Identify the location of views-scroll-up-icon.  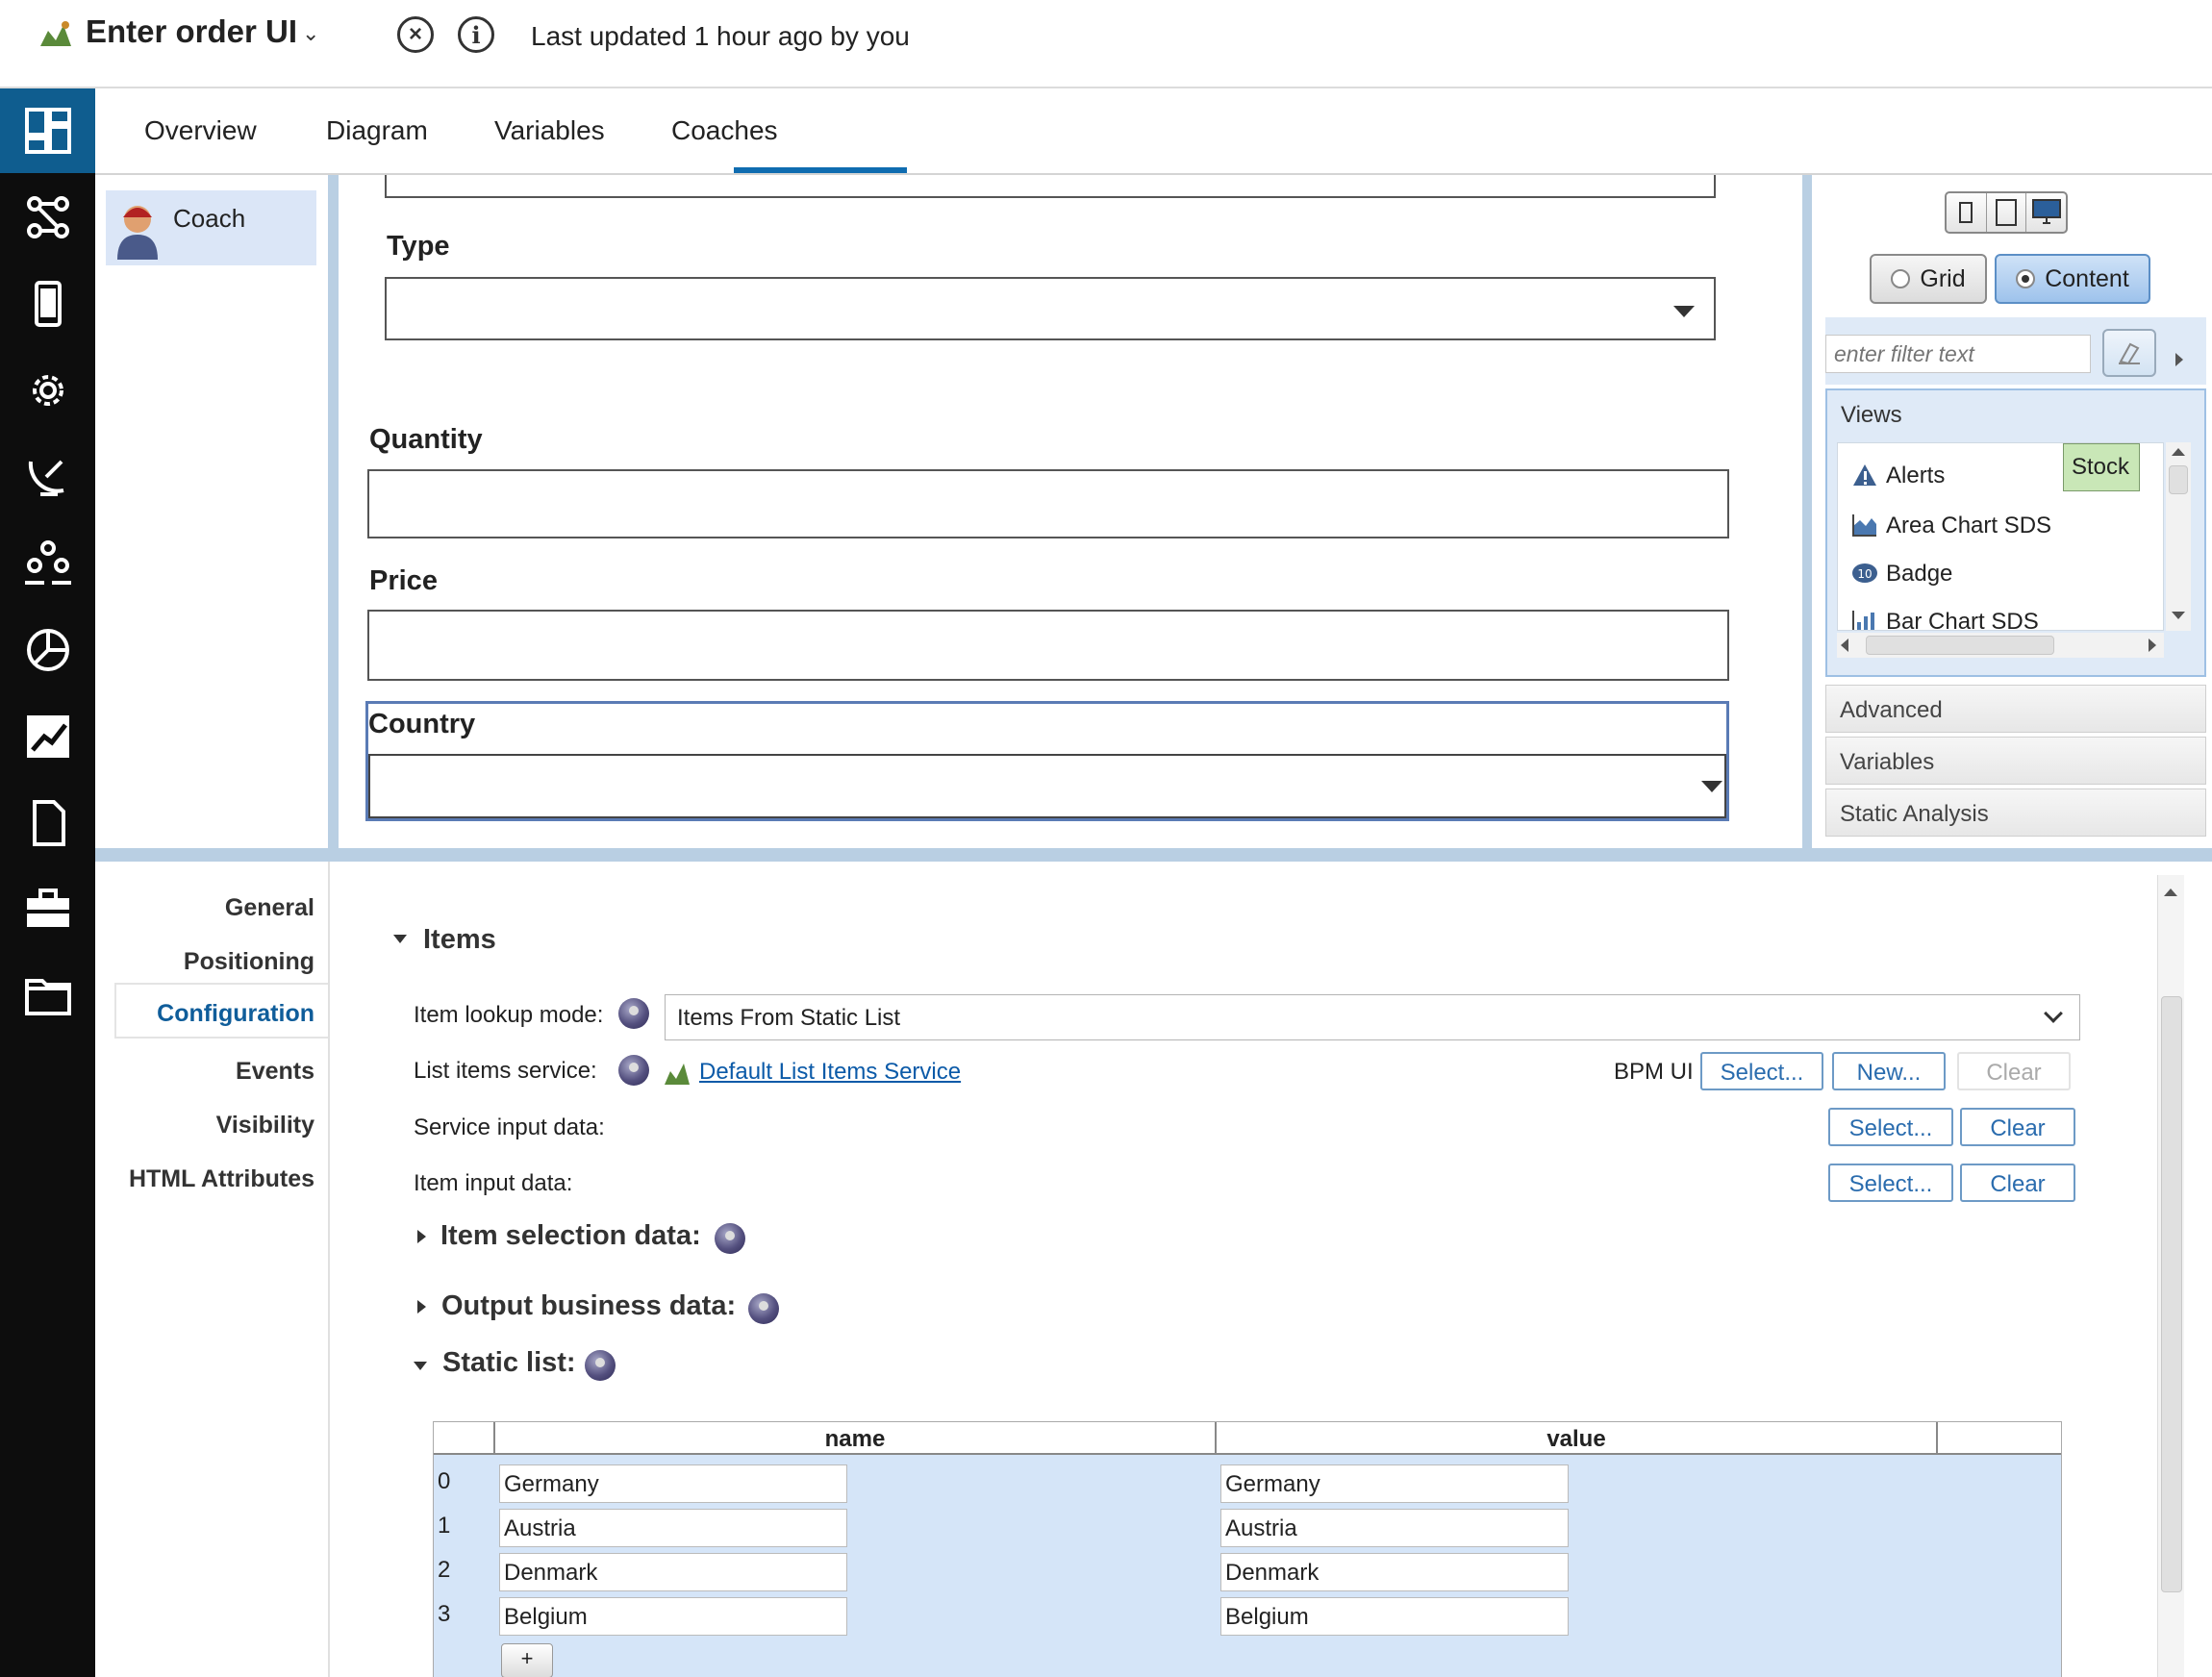
(2179, 452).